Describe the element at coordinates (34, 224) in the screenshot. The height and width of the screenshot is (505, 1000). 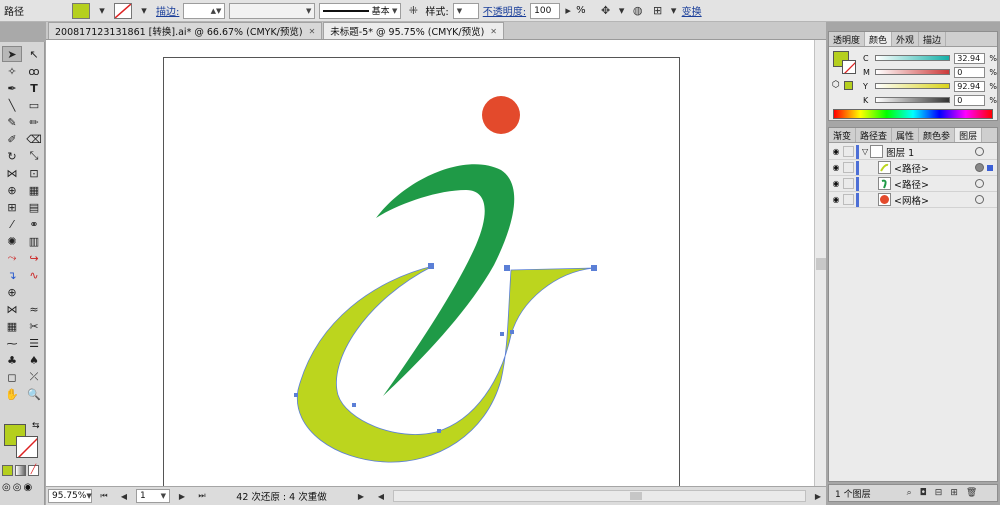
I see `blend-tool-icon: ⚭` at that location.